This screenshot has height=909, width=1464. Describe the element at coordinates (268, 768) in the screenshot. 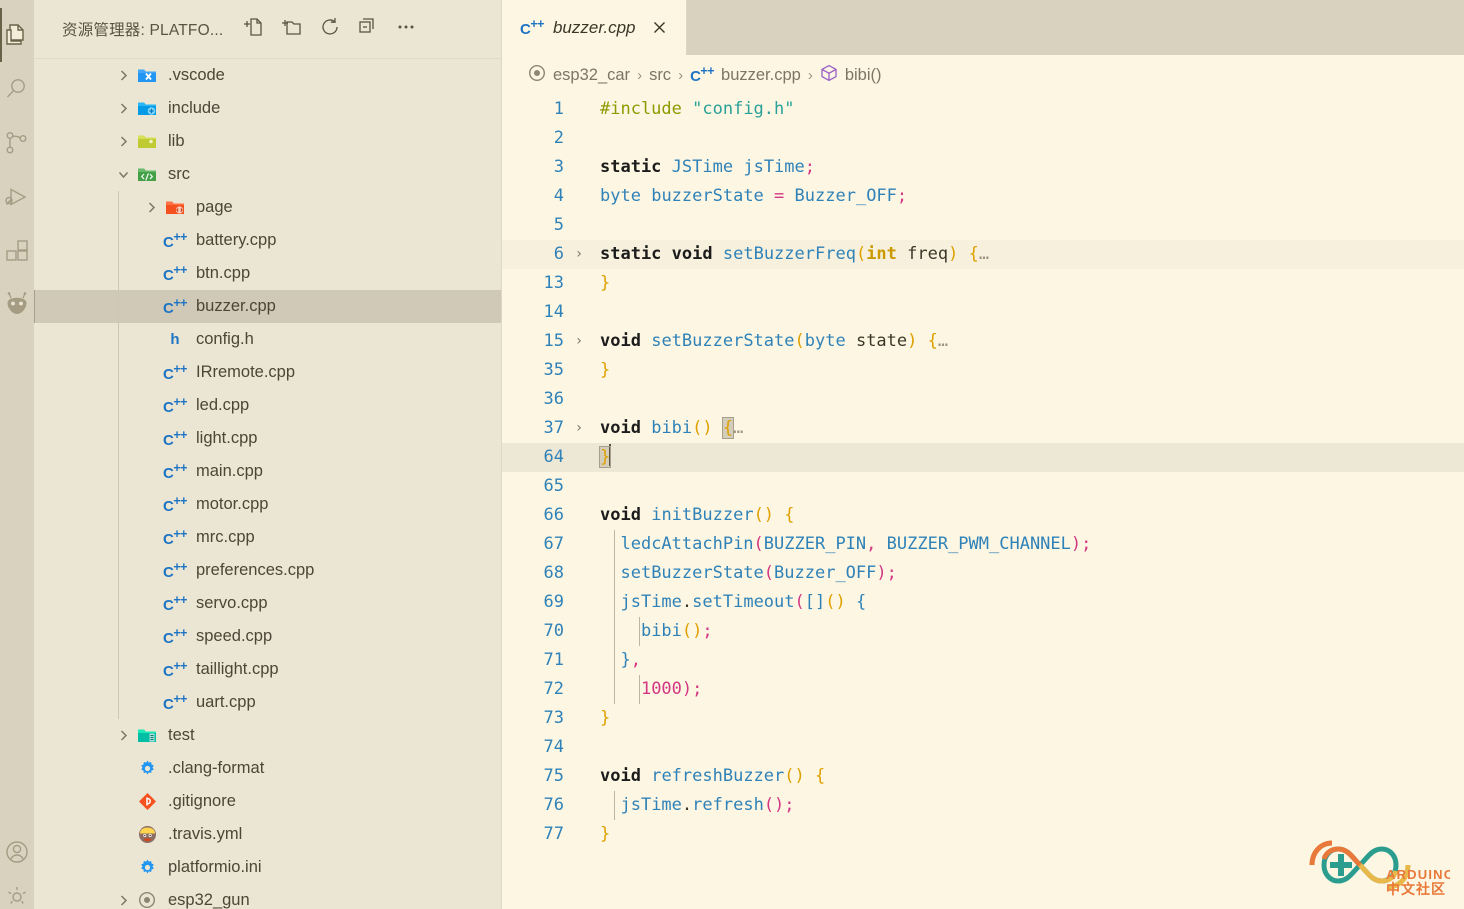

I see `tree-file-row: .clang-format` at that location.